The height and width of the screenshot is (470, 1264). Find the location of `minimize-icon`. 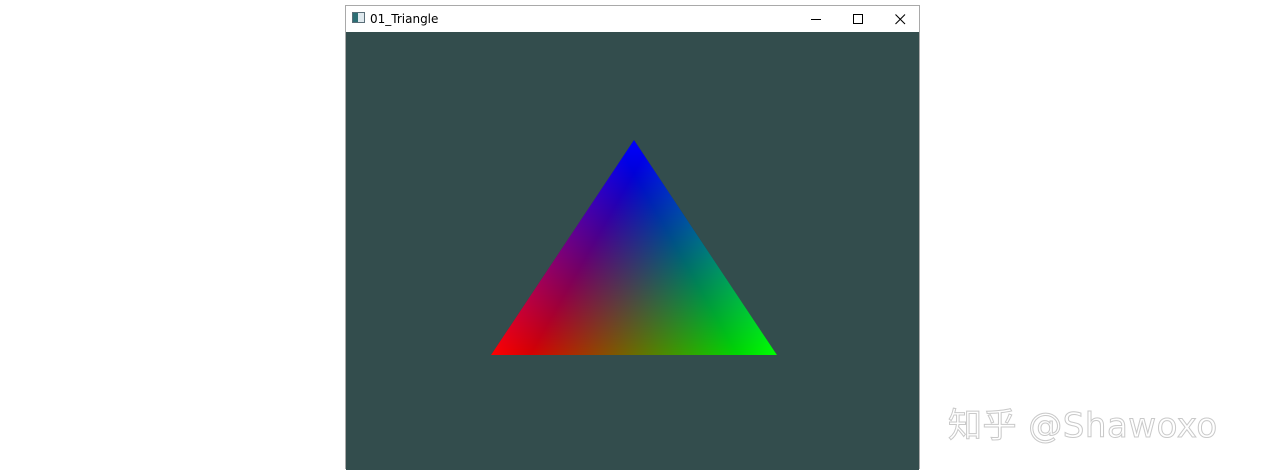

minimize-icon is located at coordinates (815, 19).